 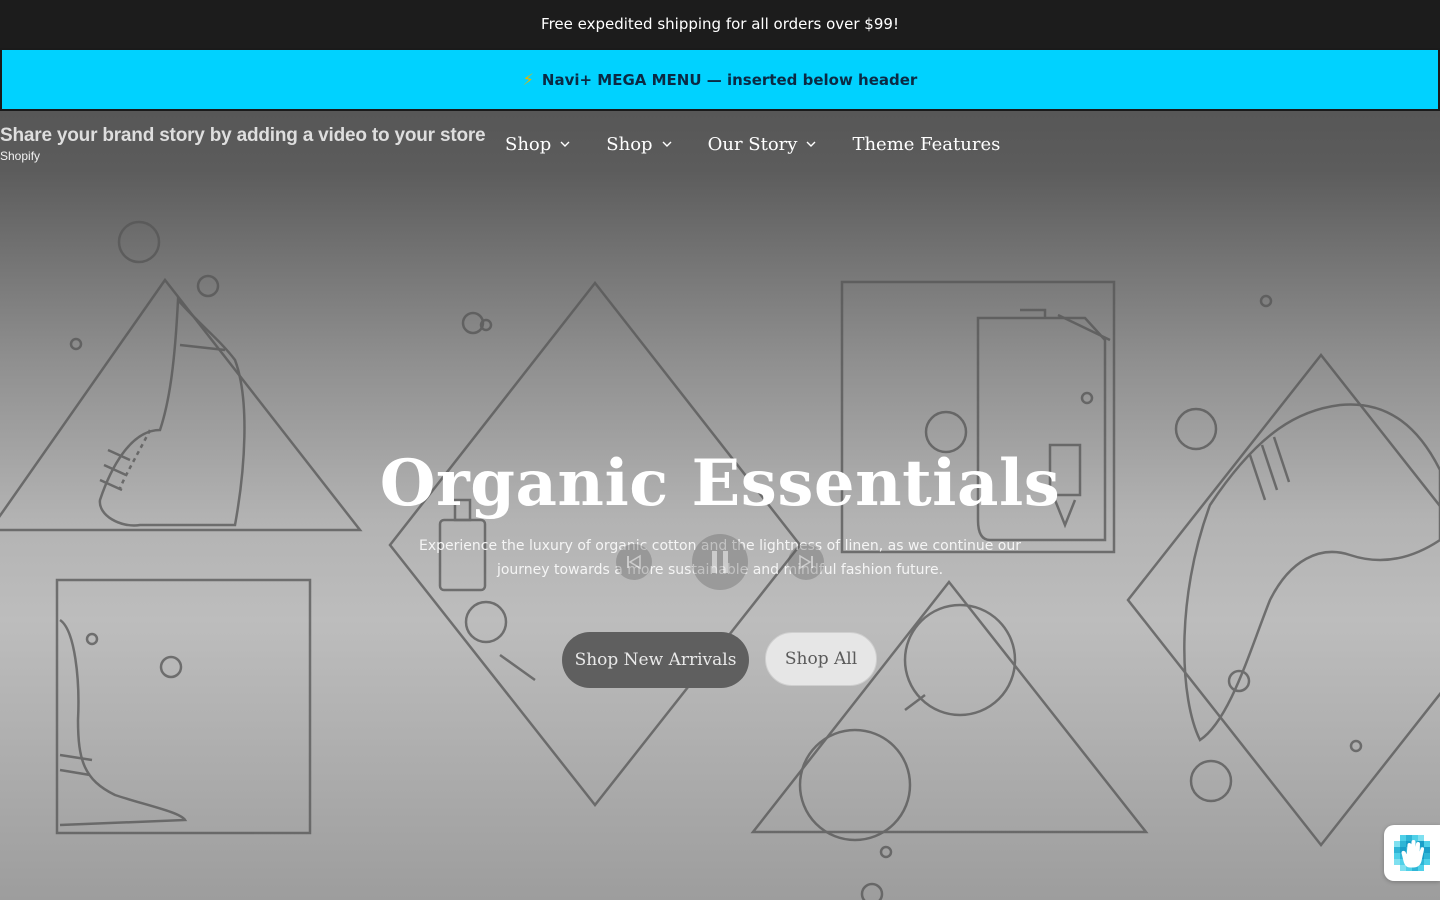 I want to click on hero-buttons: Shop New Arrivals Shop All, so click(x=719, y=660).